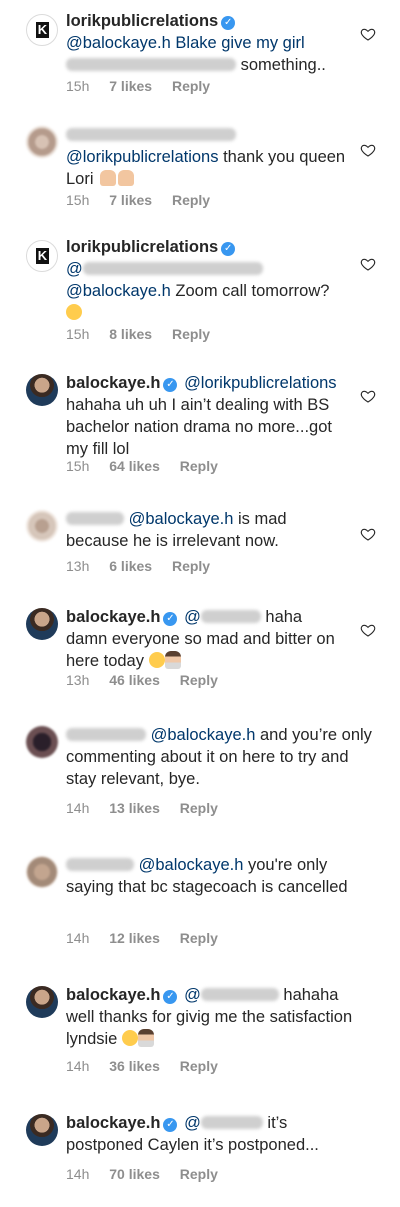 Image resolution: width=400 pixels, height=1207 pixels. I want to click on comment-meta: 14h 13 likes Reply, so click(150, 808).